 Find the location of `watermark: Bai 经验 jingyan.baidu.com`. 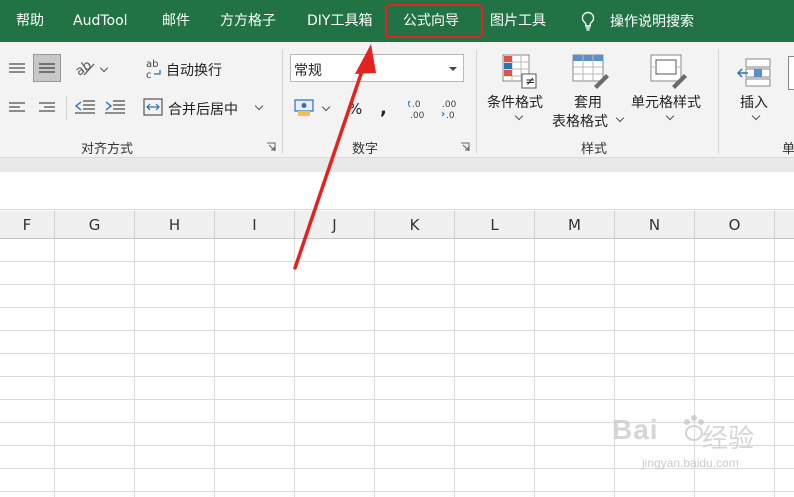

watermark: Bai 经验 jingyan.baidu.com is located at coordinates (682, 448).